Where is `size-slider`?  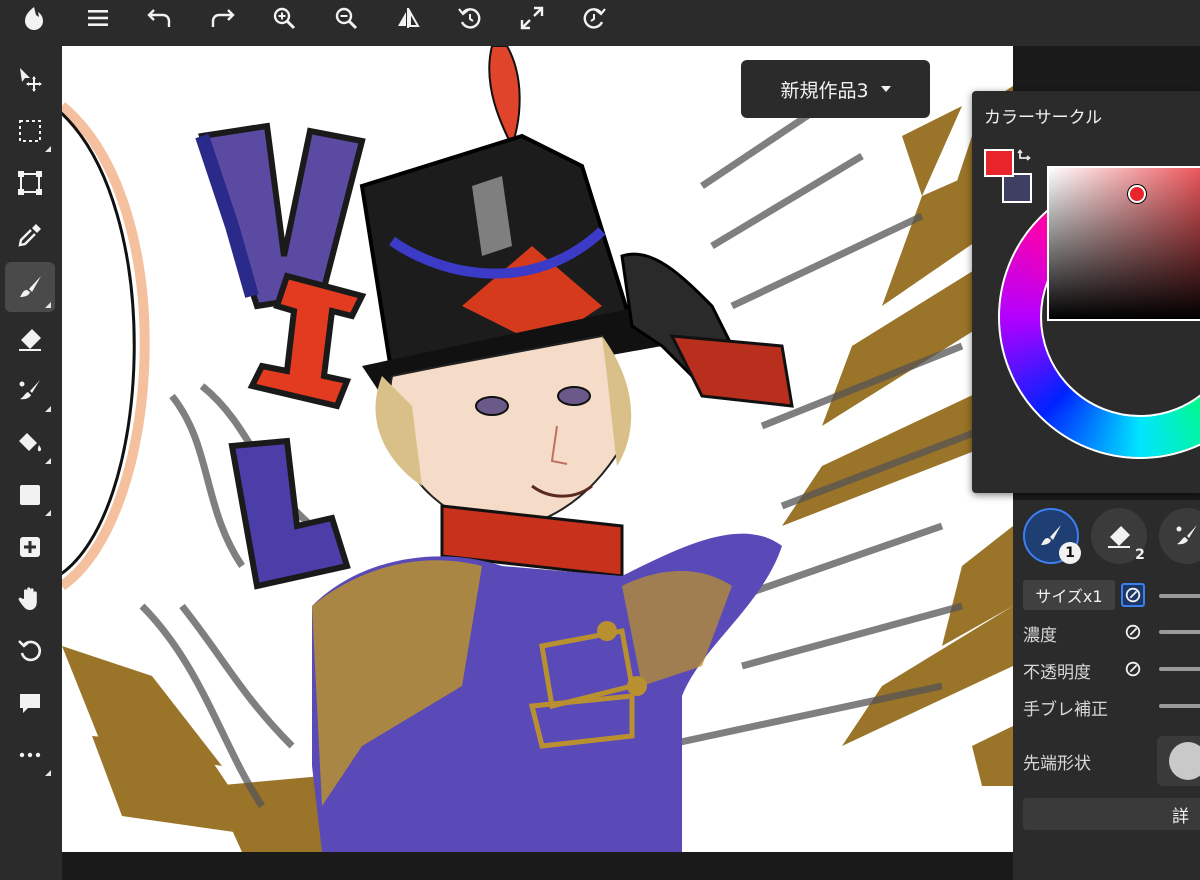
size-slider is located at coordinates (1179, 596).